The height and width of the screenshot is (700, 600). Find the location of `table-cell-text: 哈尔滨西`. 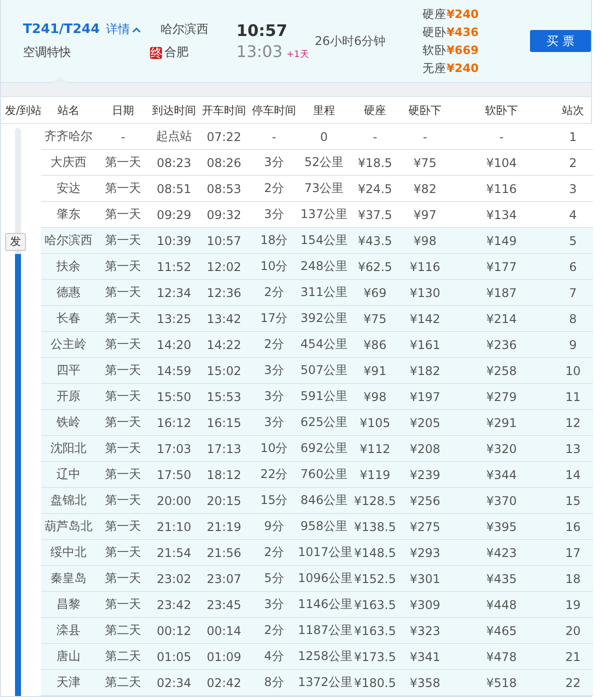

table-cell-text: 哈尔滨西 is located at coordinates (69, 240).